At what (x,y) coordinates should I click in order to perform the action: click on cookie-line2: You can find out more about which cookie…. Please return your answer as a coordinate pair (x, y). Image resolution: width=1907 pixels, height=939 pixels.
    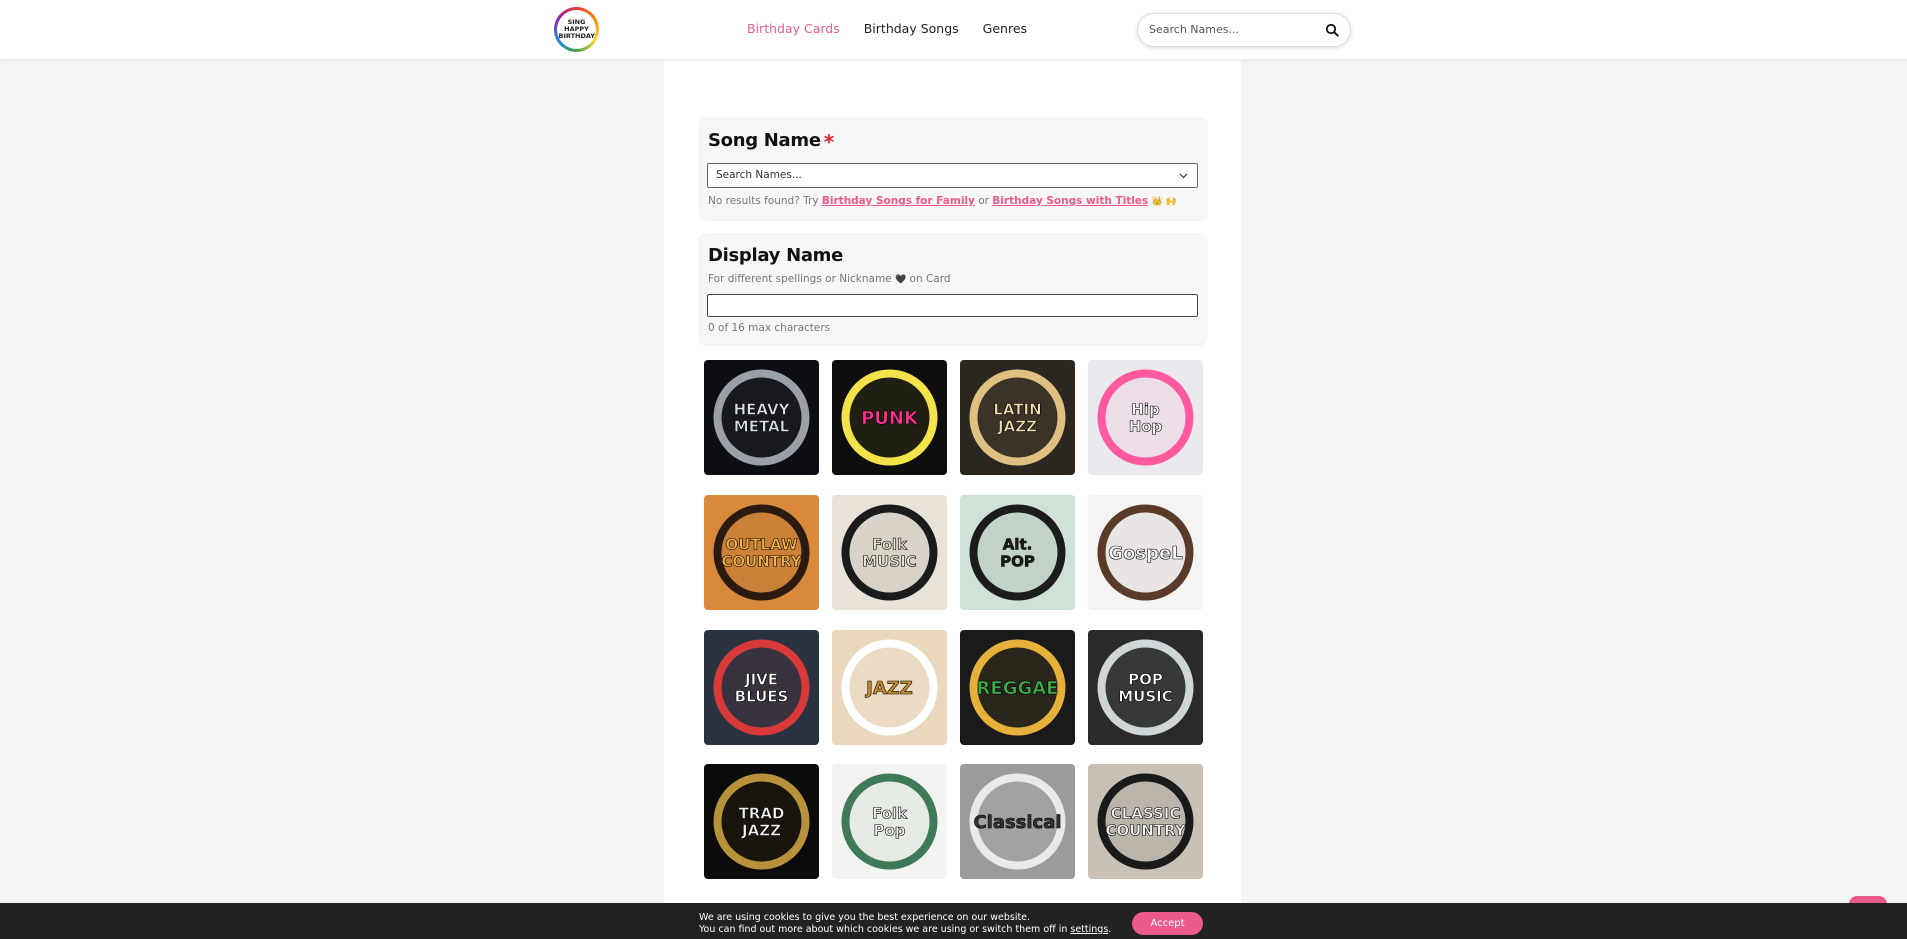
    Looking at the image, I should click on (883, 929).